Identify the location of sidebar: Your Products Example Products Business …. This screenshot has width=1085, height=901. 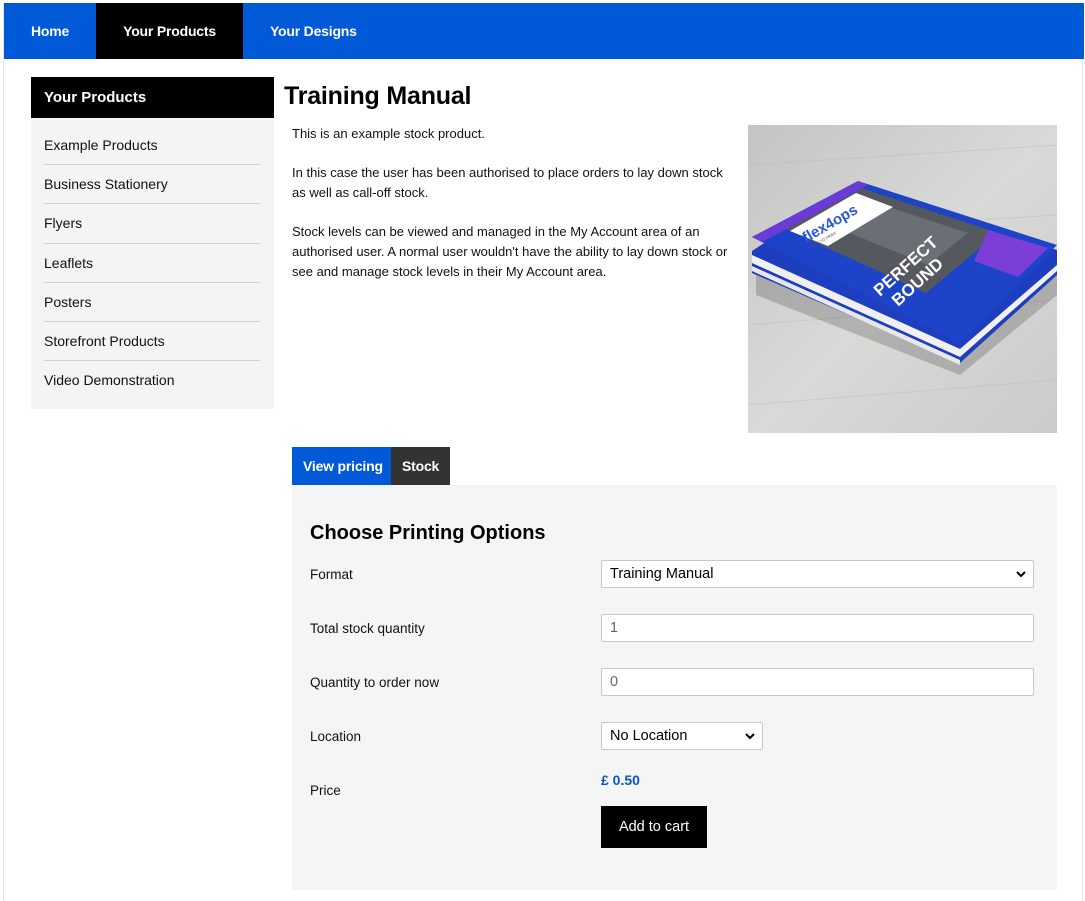
(152, 243).